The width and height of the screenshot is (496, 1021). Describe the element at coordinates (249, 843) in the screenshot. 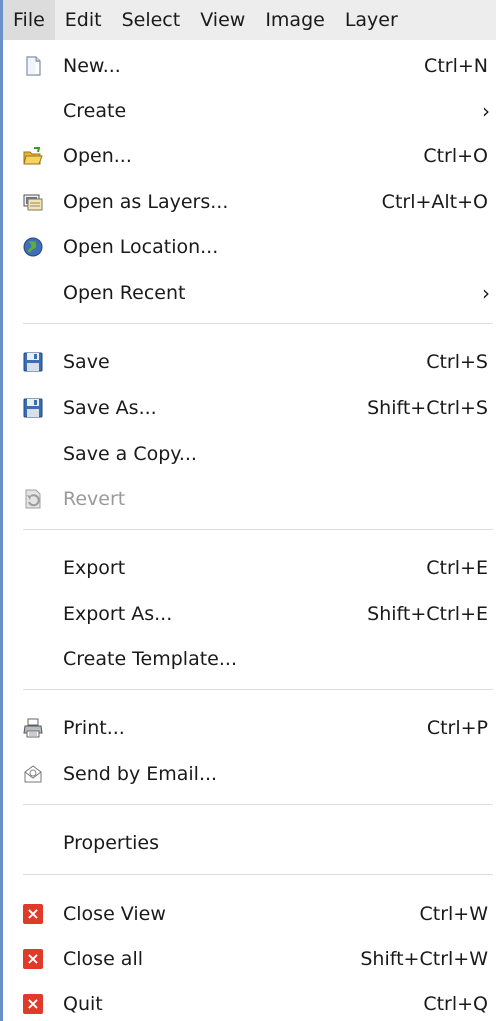

I see `menu-item-properties: Properties` at that location.